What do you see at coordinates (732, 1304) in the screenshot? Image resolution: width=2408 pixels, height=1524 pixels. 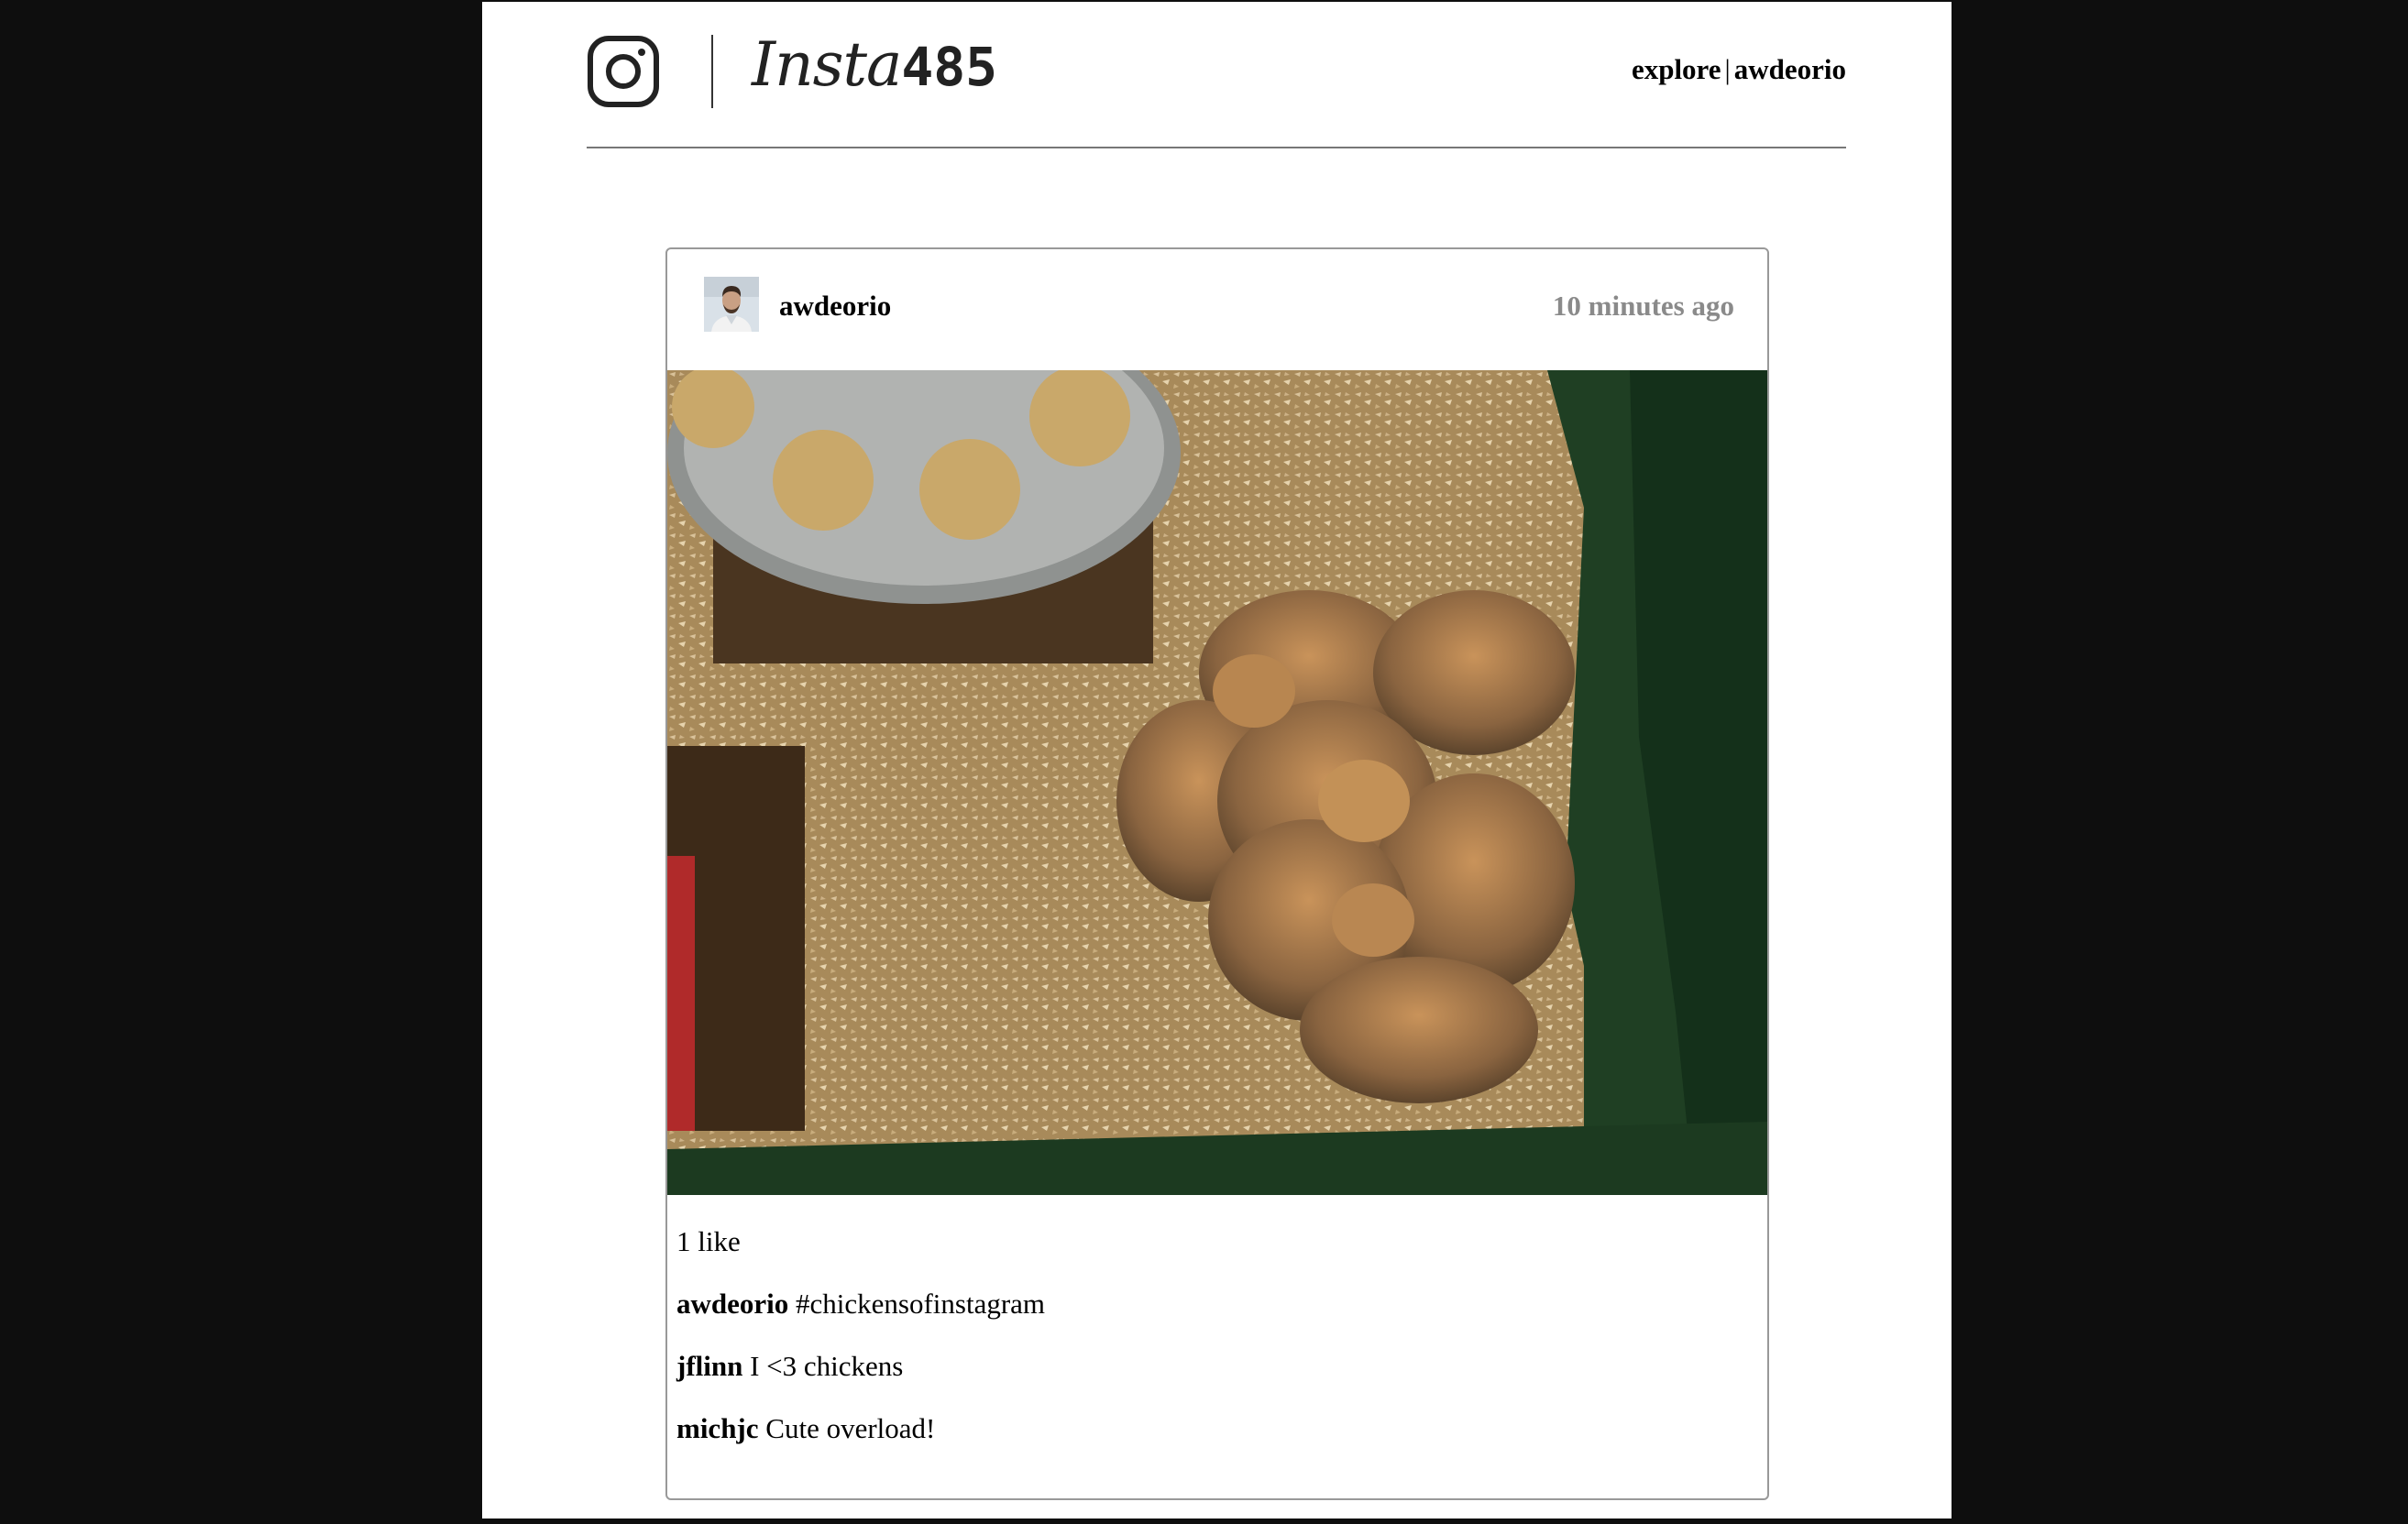 I see `comment-owner: awdeorio` at bounding box center [732, 1304].